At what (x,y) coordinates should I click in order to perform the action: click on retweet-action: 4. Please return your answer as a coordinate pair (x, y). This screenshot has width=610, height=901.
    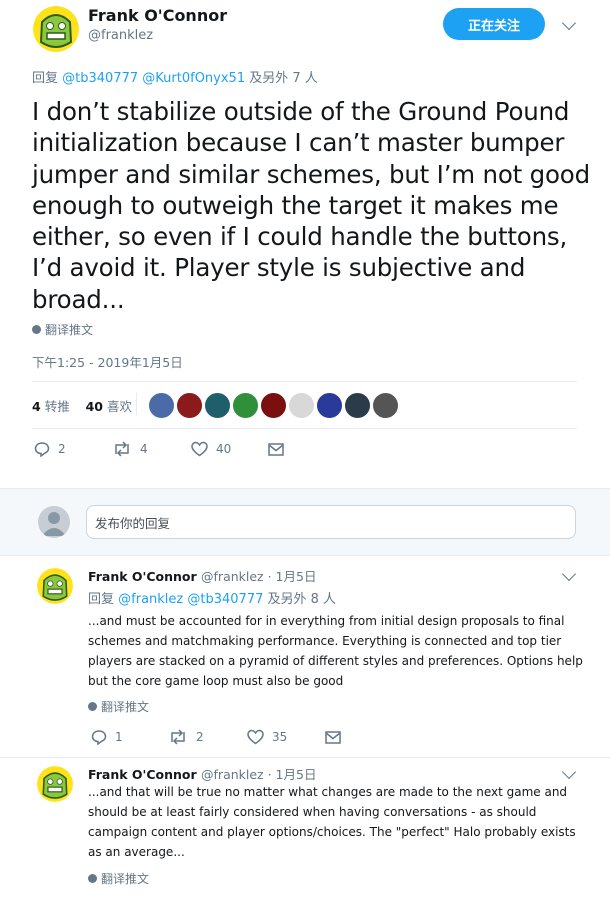
    Looking at the image, I should click on (130, 449).